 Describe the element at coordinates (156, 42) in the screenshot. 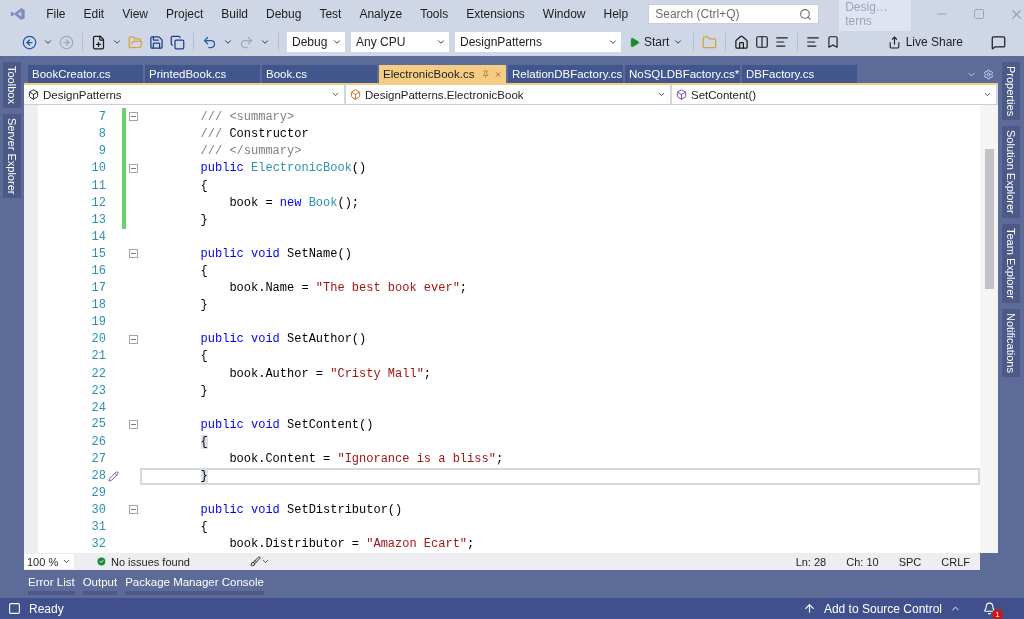

I see `save-icon` at that location.